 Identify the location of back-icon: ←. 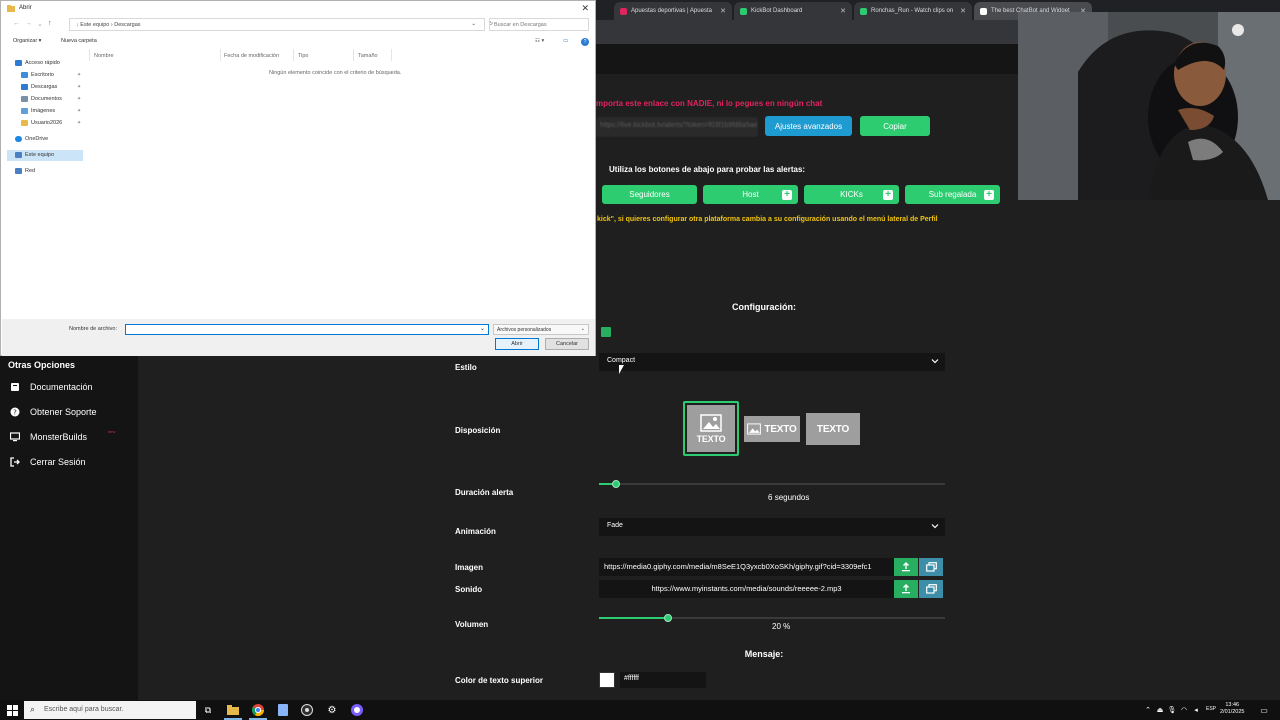
(16, 23).